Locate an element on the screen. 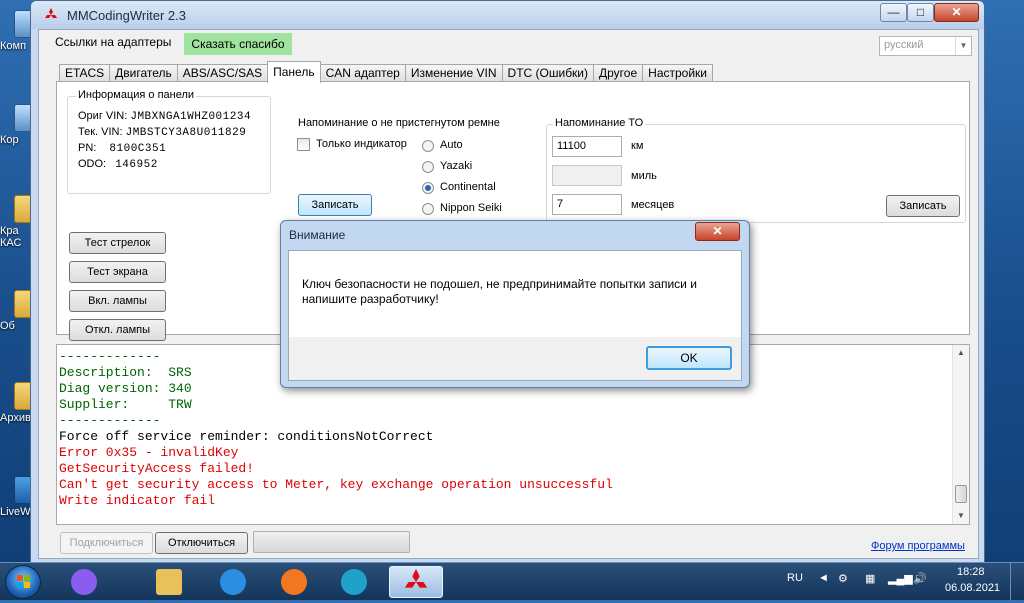 The height and width of the screenshot is (603, 1024). miles-input is located at coordinates (587, 175).